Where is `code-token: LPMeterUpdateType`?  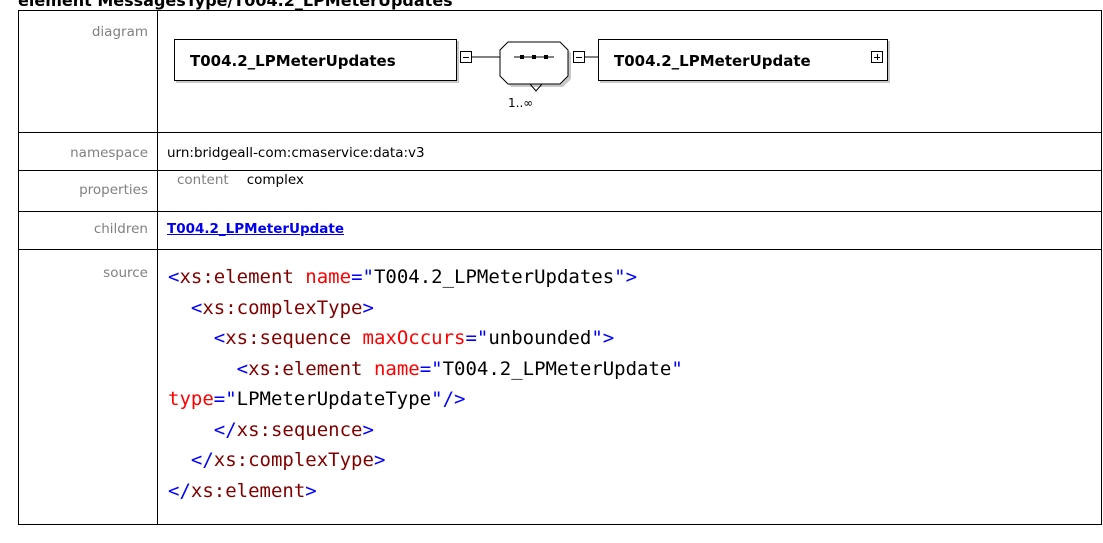
code-token: LPMeterUpdateType is located at coordinates (334, 399).